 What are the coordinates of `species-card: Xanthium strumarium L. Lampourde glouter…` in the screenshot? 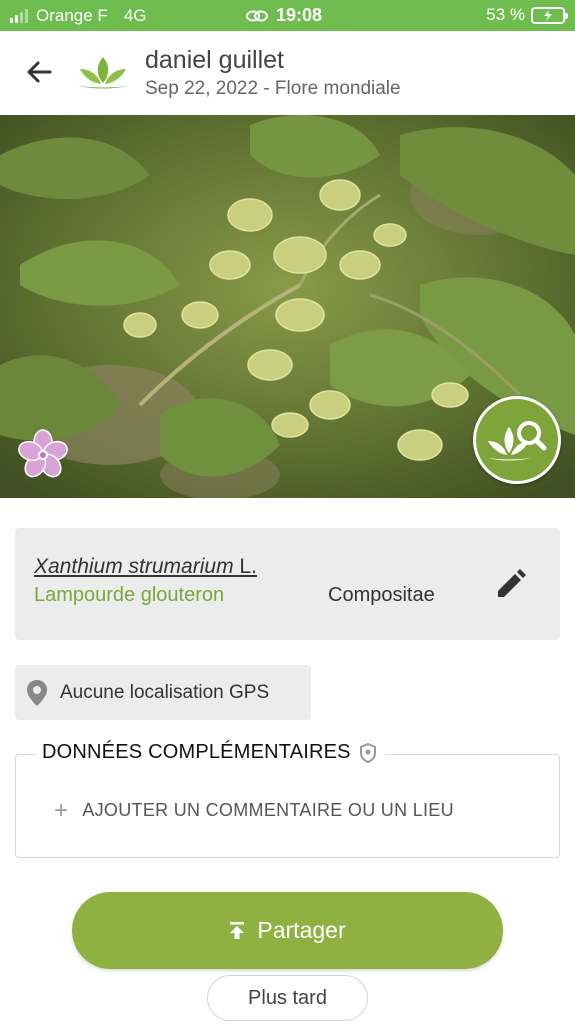 It's located at (287, 584).